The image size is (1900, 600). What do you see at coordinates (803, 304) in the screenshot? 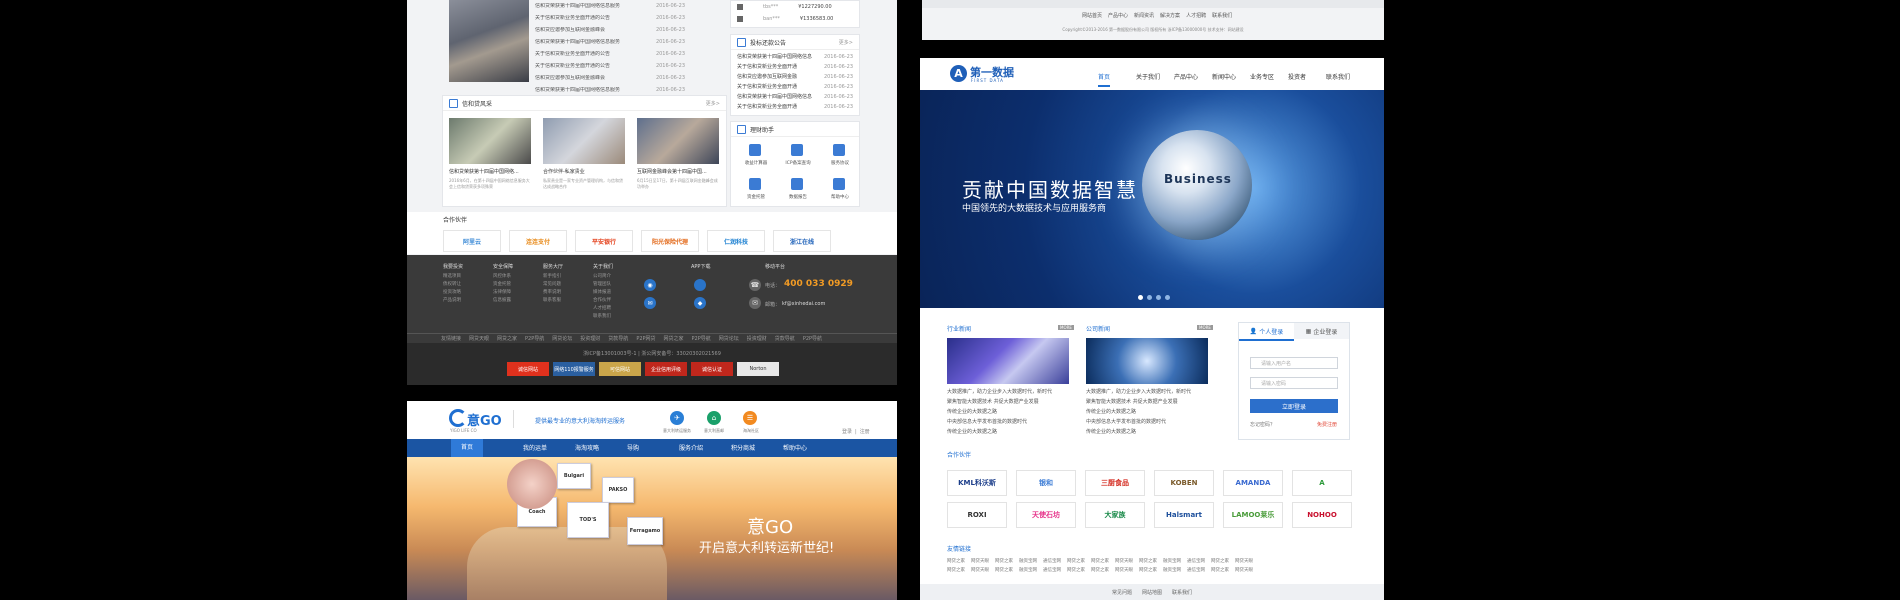
I see `email-address: kf@xinhedai.com` at bounding box center [803, 304].